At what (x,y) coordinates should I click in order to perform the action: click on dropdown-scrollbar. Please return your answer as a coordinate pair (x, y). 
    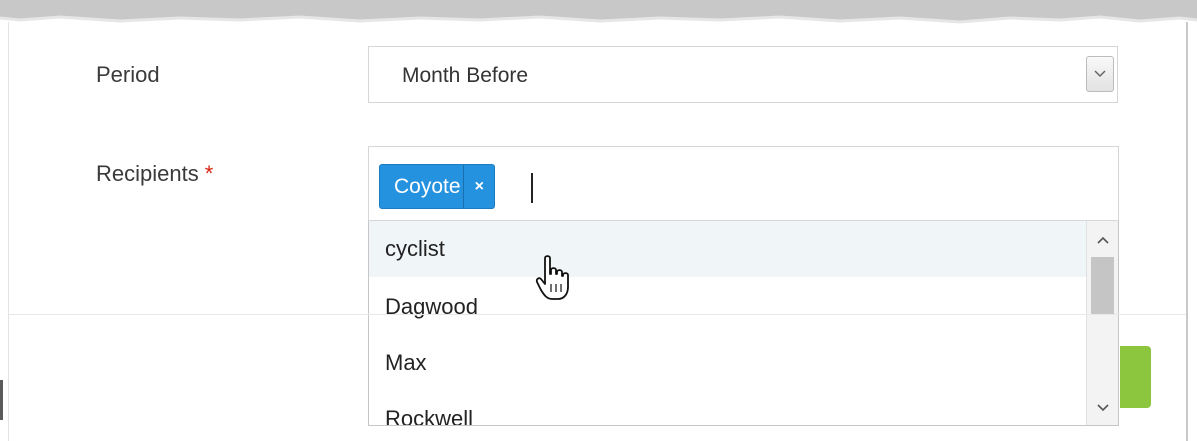
    Looking at the image, I should click on (1102, 323).